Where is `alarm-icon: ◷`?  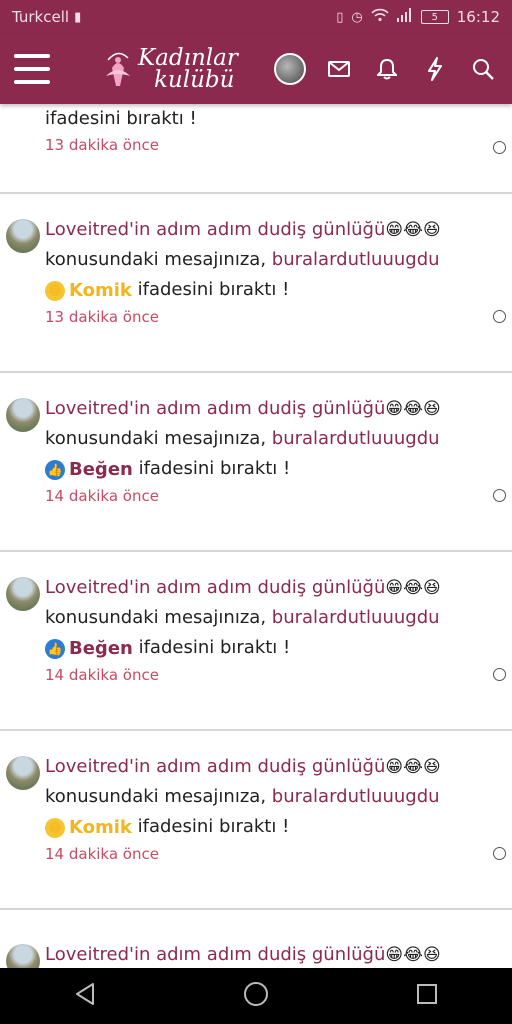 alarm-icon: ◷ is located at coordinates (357, 17).